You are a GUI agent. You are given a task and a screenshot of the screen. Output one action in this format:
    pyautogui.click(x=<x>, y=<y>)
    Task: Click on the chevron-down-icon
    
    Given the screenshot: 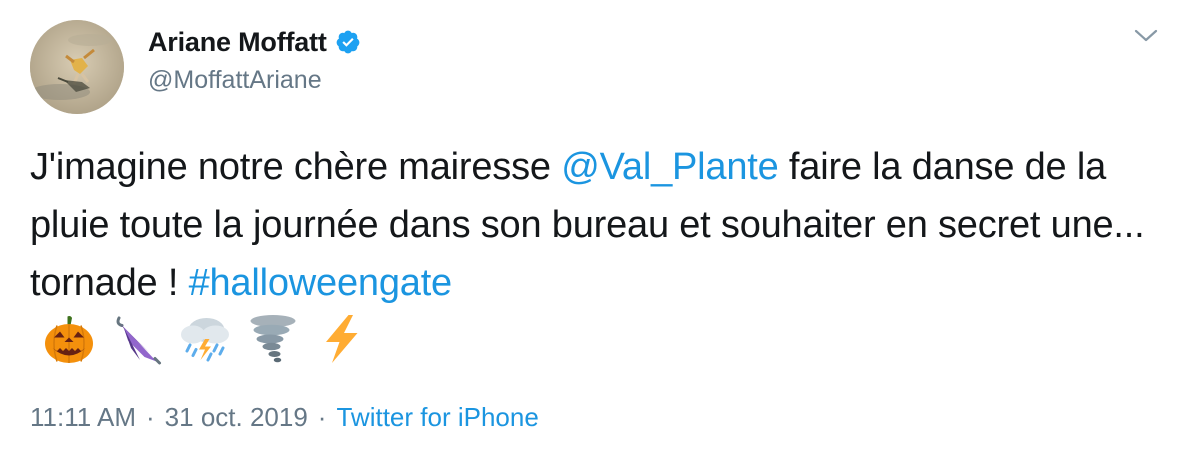 What is the action you would take?
    pyautogui.click(x=1146, y=36)
    